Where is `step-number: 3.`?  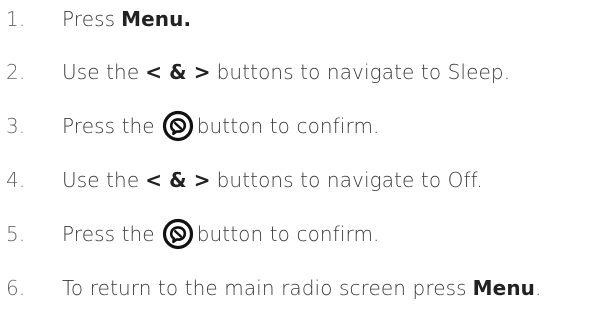 step-number: 3. is located at coordinates (16, 126).